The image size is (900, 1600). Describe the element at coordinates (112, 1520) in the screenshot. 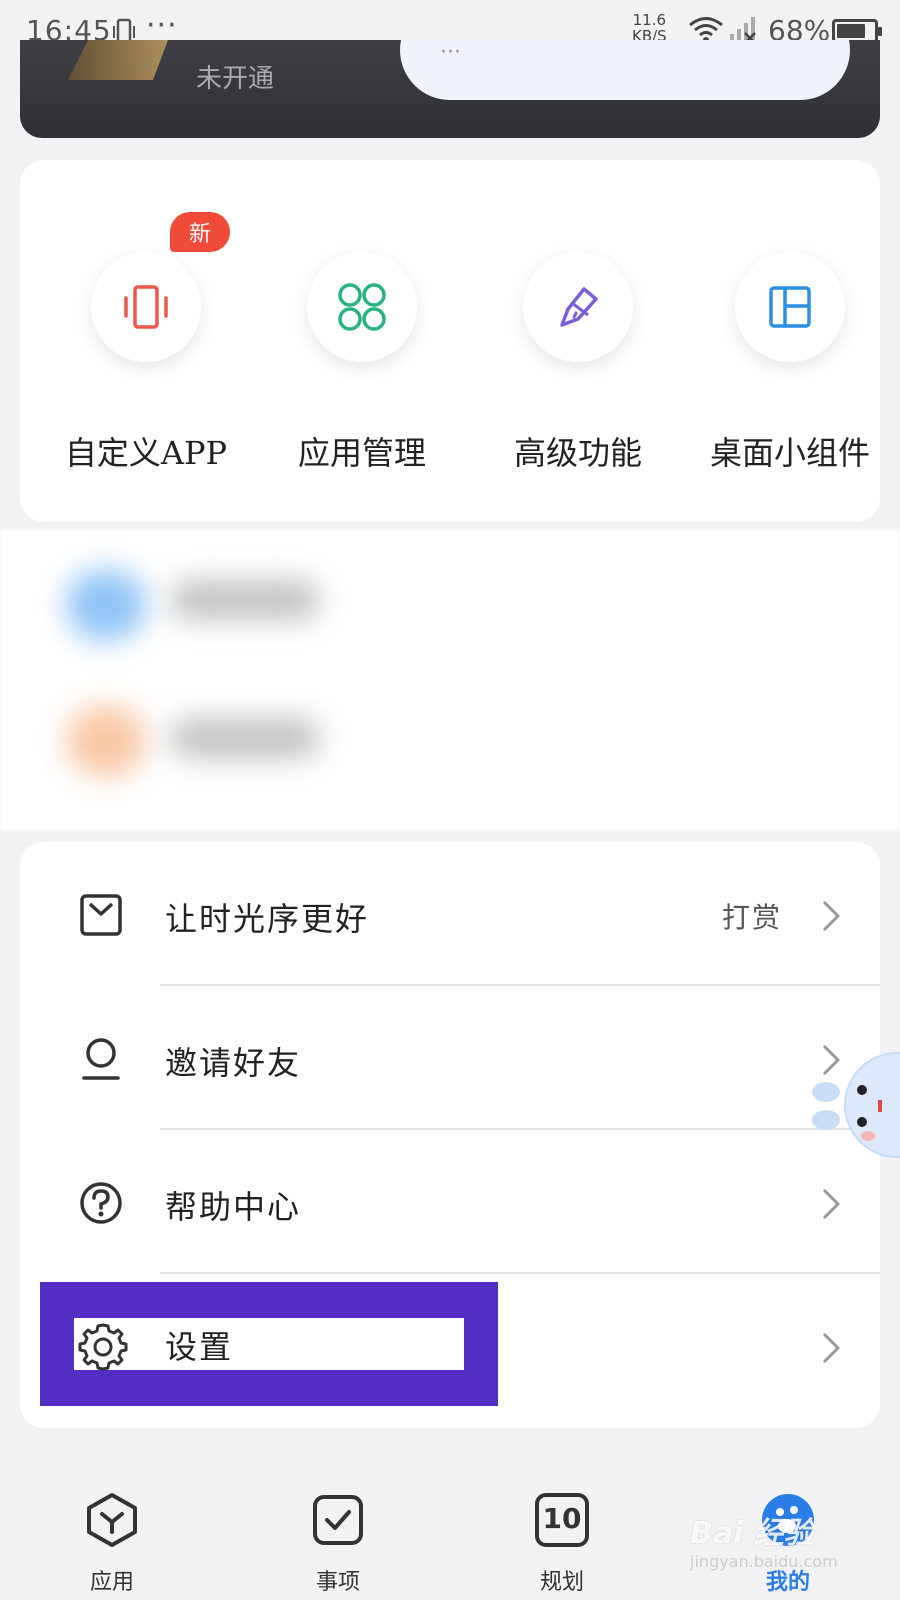

I see `apps-hex-icon` at that location.